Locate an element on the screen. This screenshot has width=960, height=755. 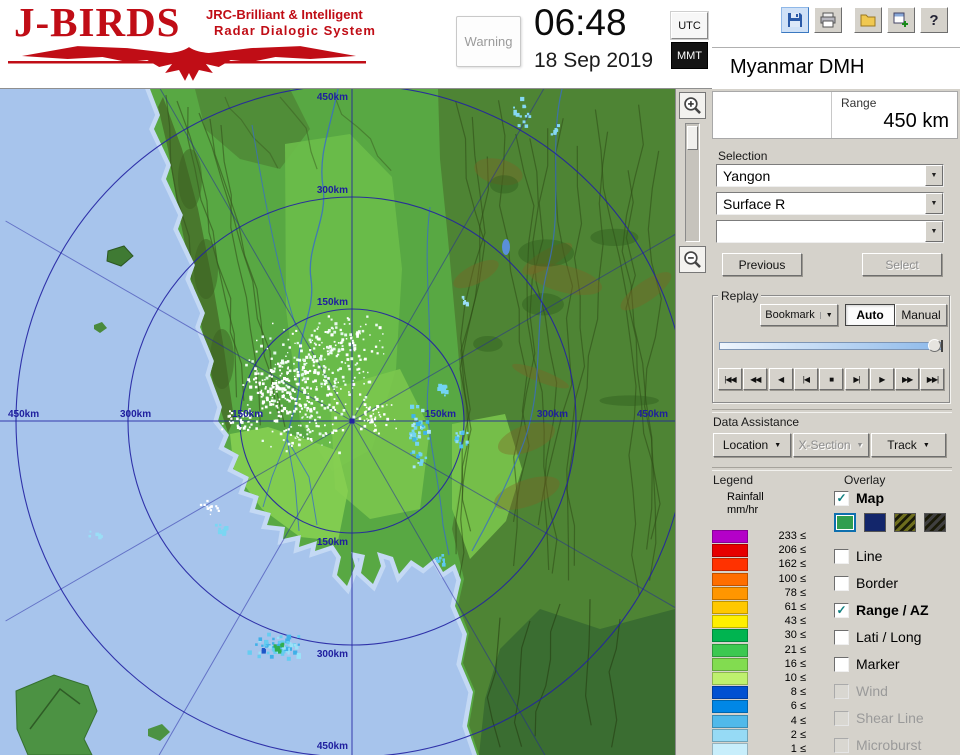
warning-button: Warning is located at coordinates (488, 41).